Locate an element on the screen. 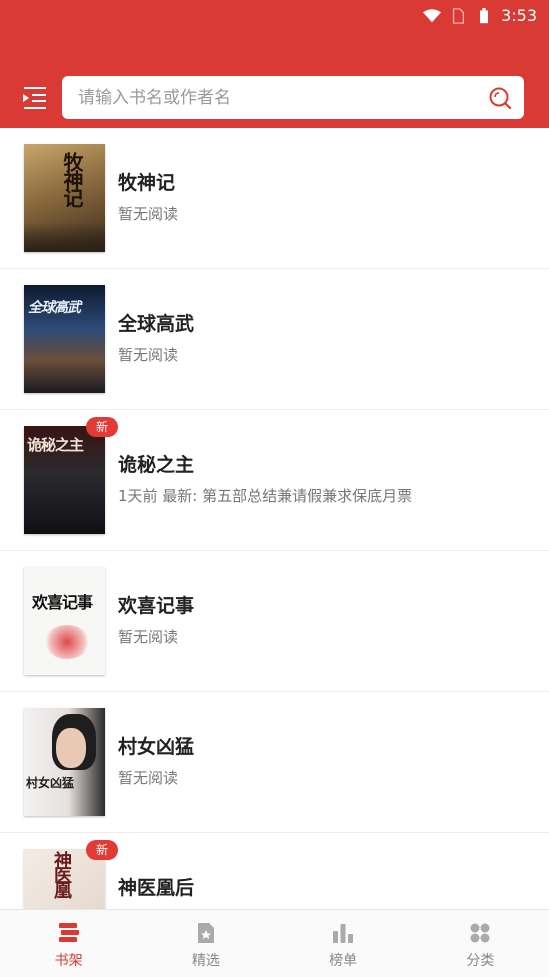 This screenshot has width=549, height=977. ranking-icon is located at coordinates (343, 933).